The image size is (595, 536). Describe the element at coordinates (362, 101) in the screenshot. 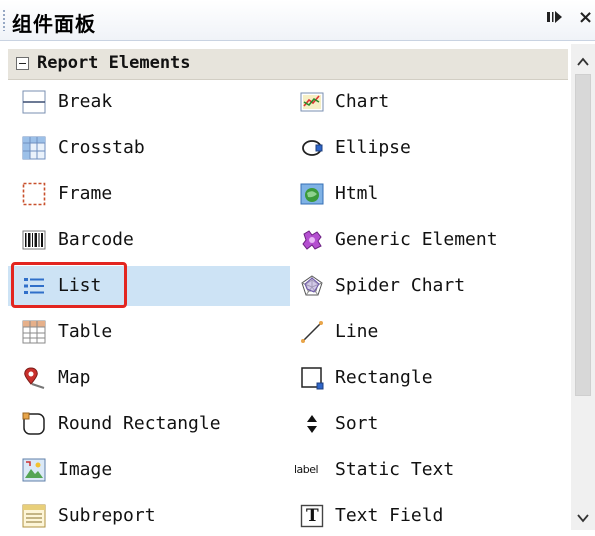

I see `item-label: Chart` at that location.